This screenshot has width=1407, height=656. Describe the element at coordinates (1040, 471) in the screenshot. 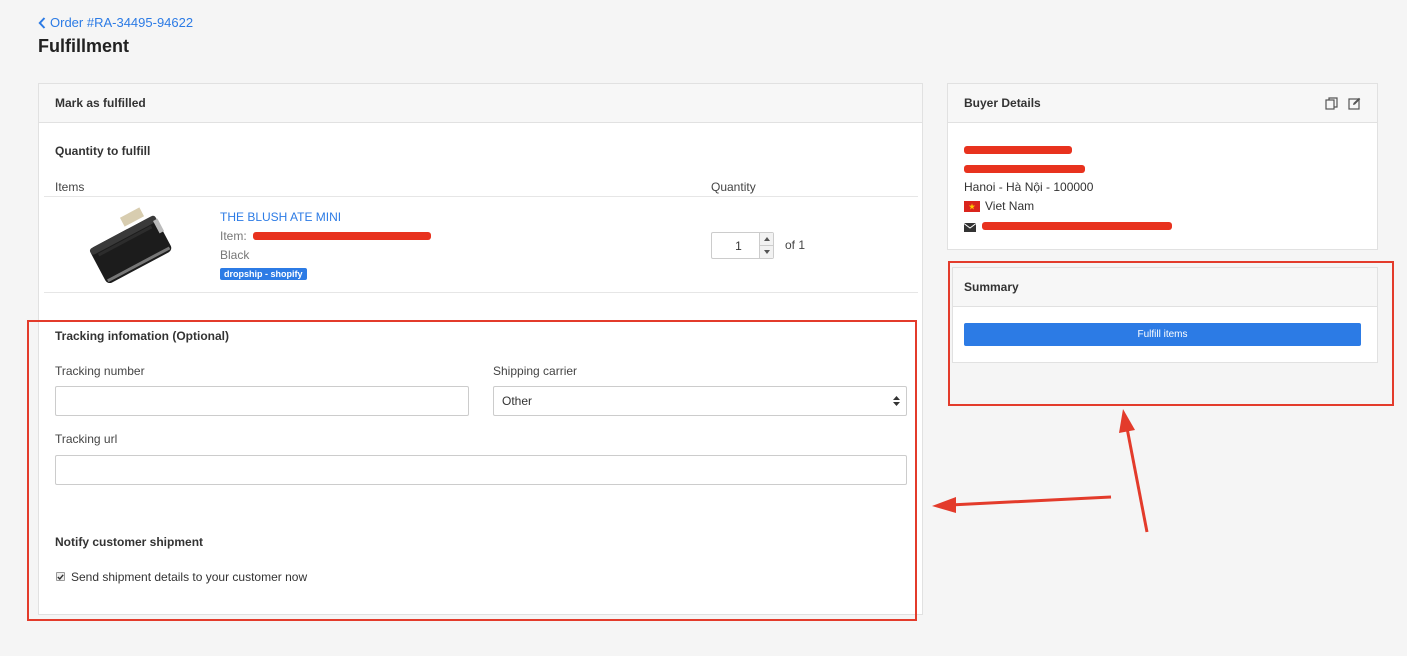

I see `annotation-arrows` at that location.